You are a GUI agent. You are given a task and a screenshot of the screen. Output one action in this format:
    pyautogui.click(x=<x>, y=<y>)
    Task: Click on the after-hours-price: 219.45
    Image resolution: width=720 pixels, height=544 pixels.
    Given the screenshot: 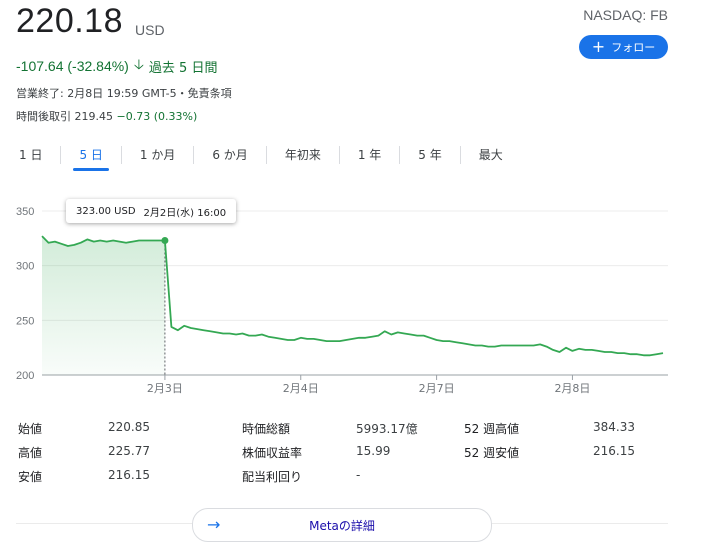 What is the action you would take?
    pyautogui.click(x=94, y=116)
    